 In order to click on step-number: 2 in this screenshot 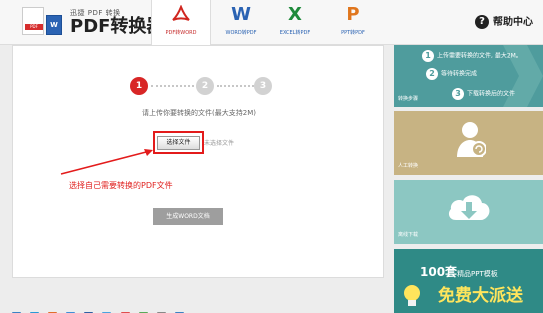, I will do `click(432, 74)`.